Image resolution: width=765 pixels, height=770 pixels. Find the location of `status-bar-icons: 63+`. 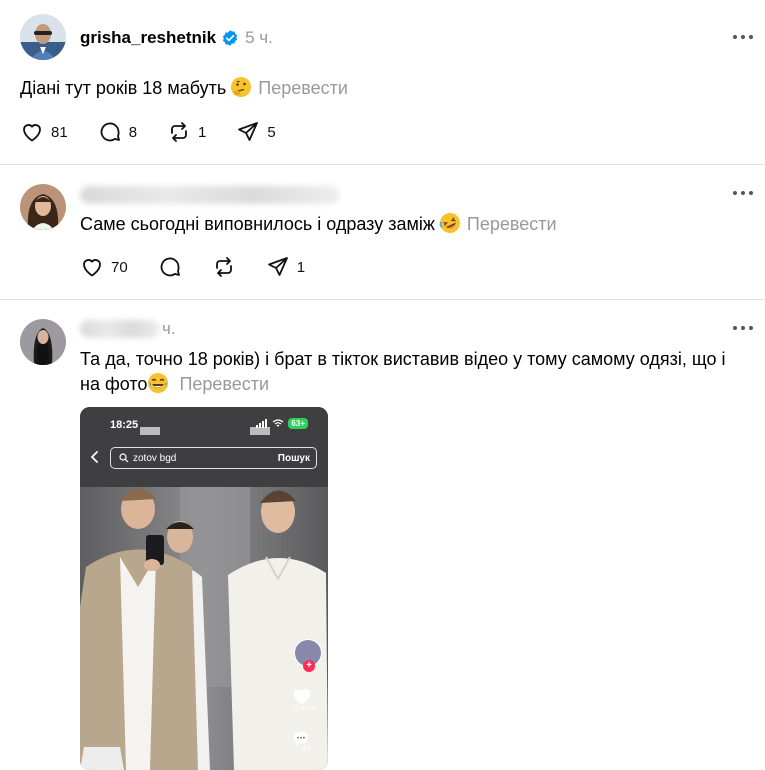

status-bar-icons: 63+ is located at coordinates (282, 423).